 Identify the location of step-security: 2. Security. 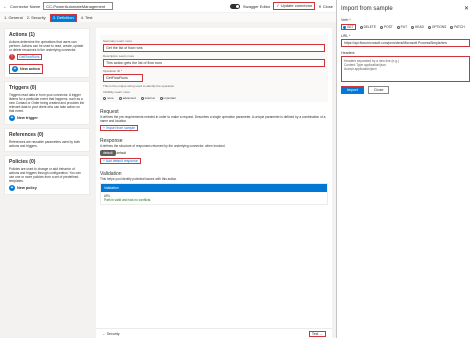
(36, 17).